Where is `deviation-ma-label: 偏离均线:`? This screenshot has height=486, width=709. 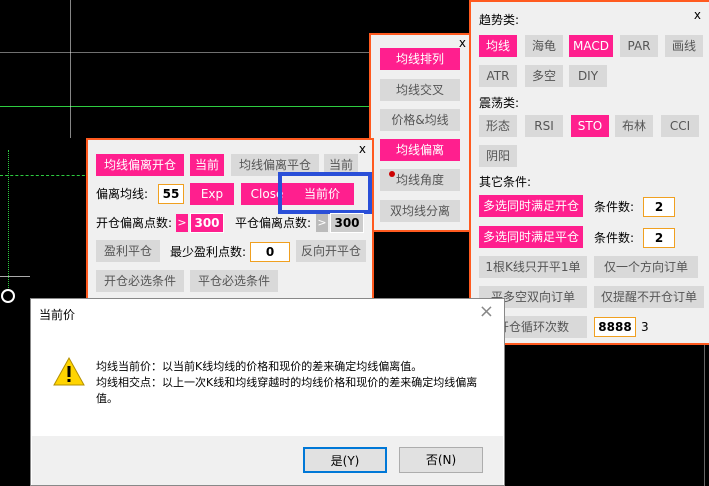
deviation-ma-label: 偏离均线: is located at coordinates (122, 194).